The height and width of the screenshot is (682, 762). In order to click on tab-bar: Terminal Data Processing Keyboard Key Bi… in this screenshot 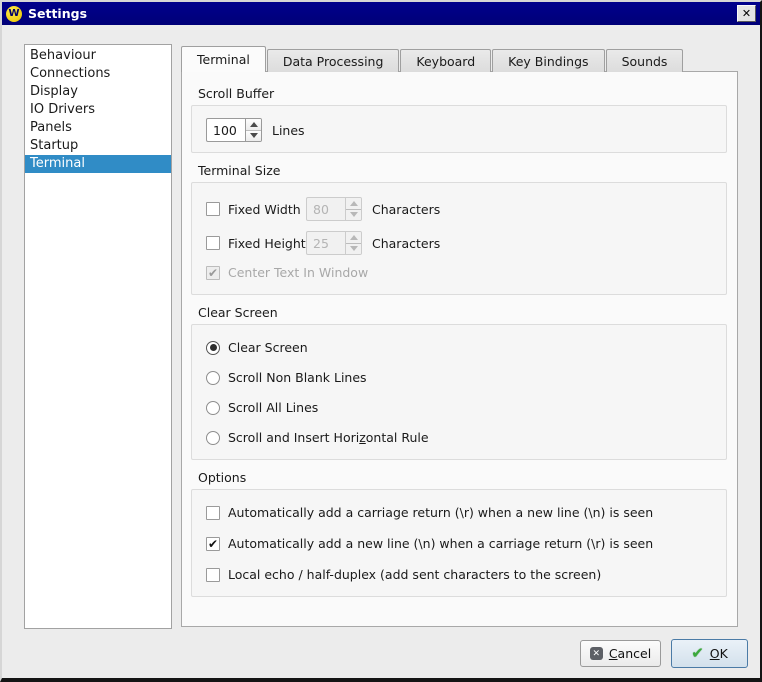, I will do `click(432, 59)`.